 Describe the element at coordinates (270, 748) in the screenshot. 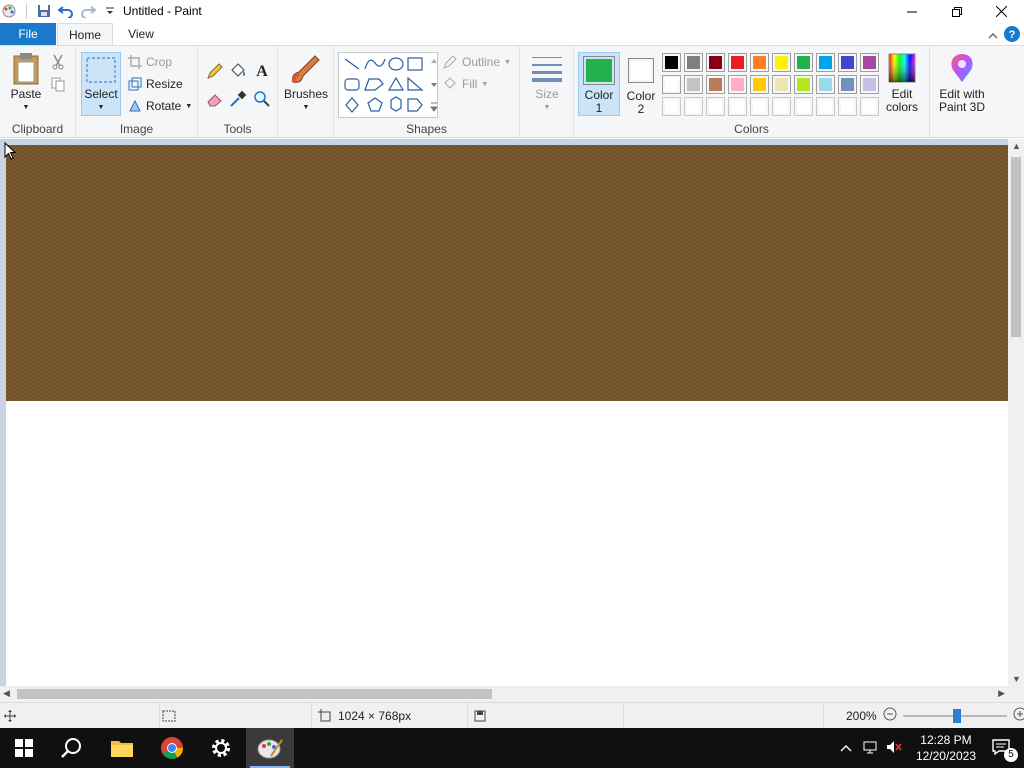

I see `paint-taskbar-button` at that location.